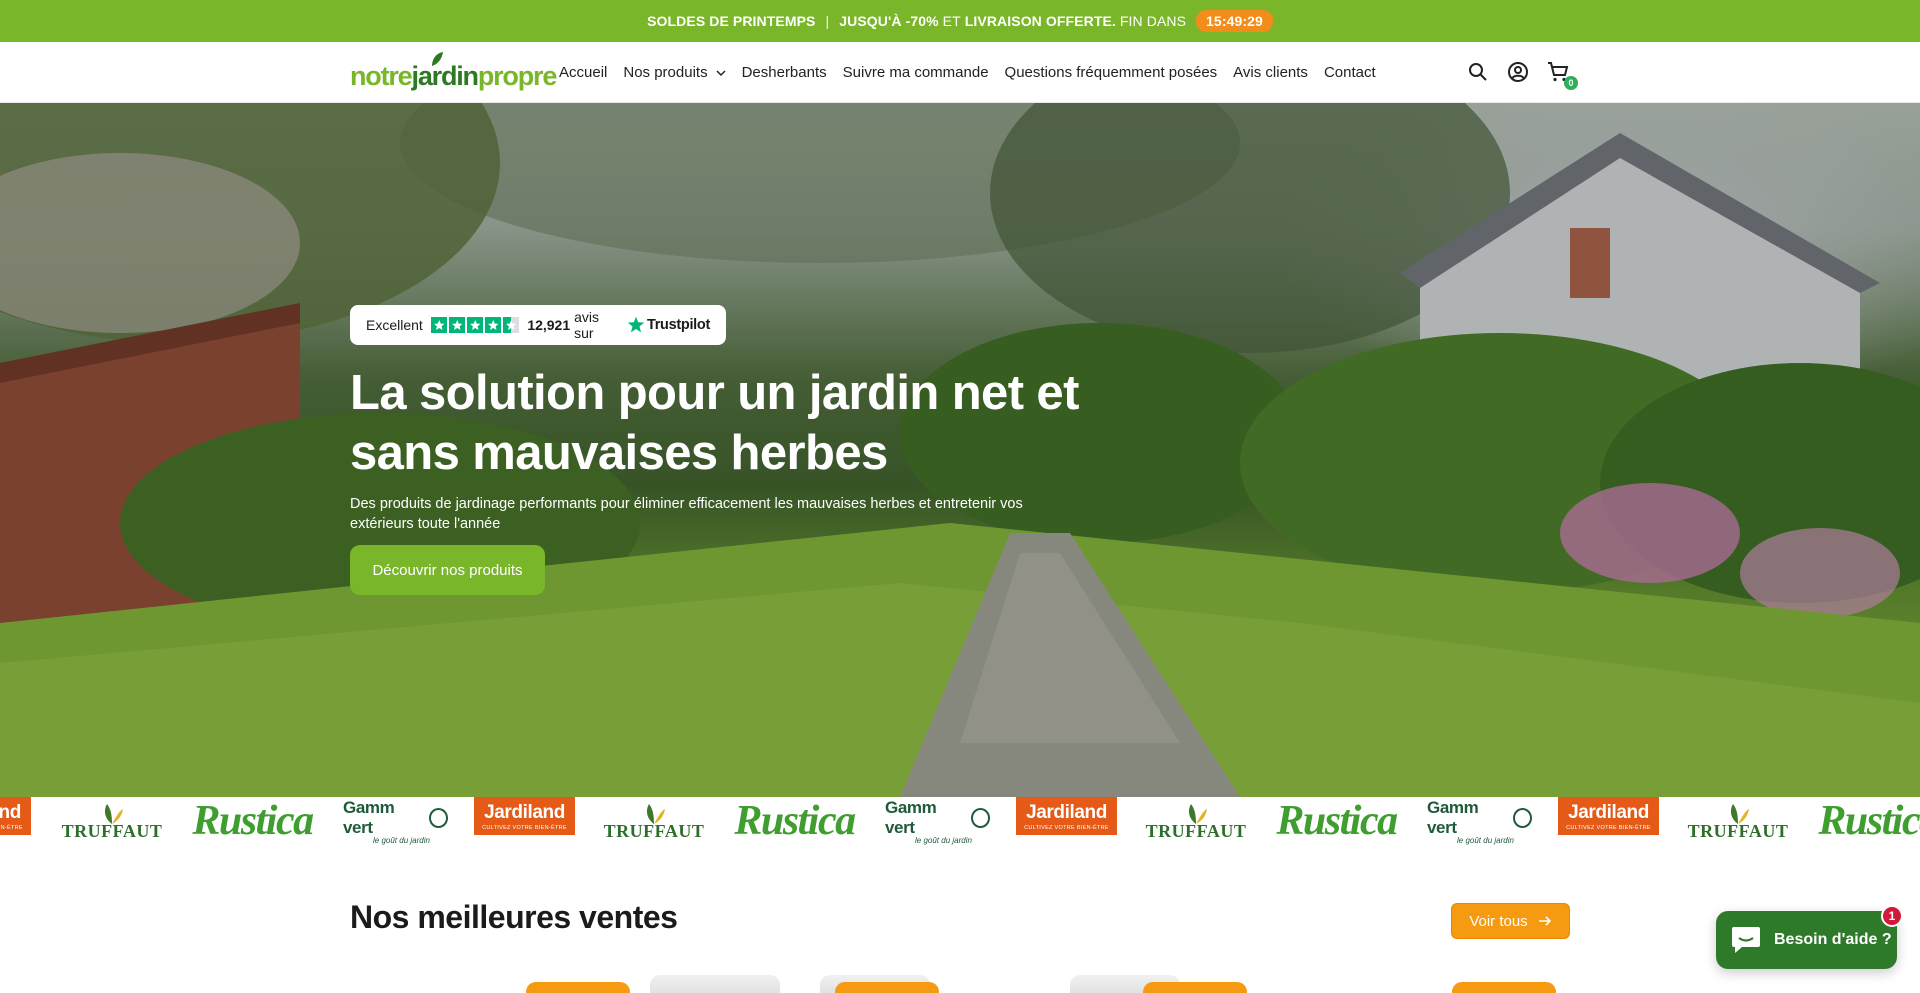 Image resolution: width=1920 pixels, height=993 pixels. Describe the element at coordinates (447, 570) in the screenshot. I see `discover-products-button: Découvrir nos produits` at that location.